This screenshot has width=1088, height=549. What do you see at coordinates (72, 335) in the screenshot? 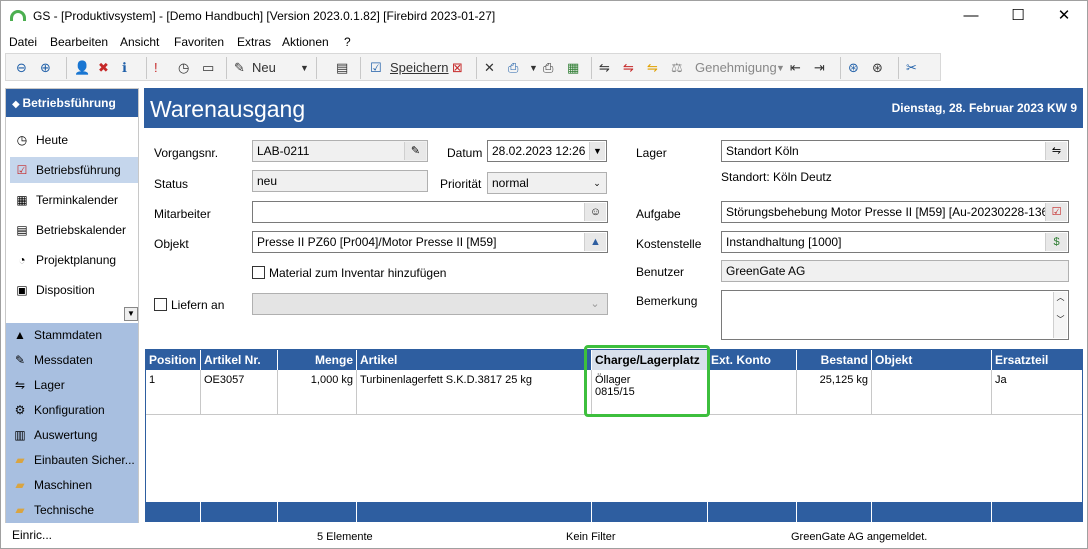
I see `sidebar-item-stammdaten: ▲ Stammdaten` at bounding box center [72, 335].